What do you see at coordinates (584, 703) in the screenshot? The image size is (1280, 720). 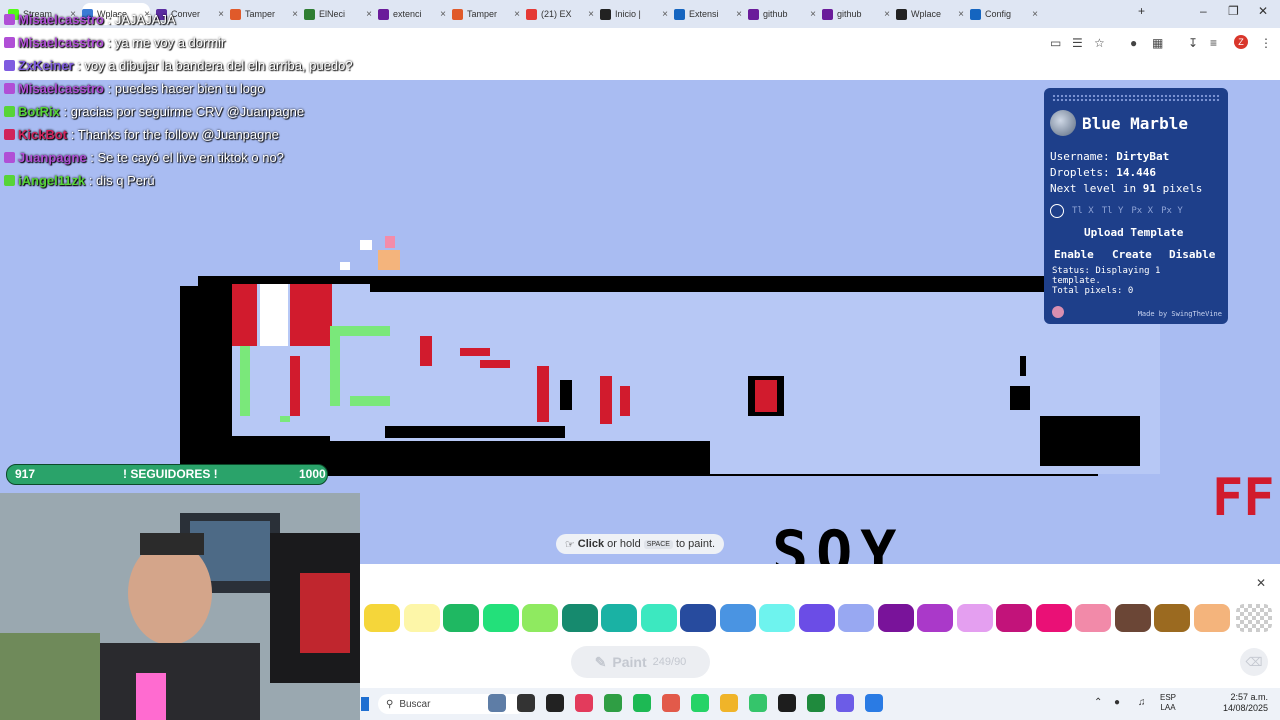 I see `tiktok-icon` at bounding box center [584, 703].